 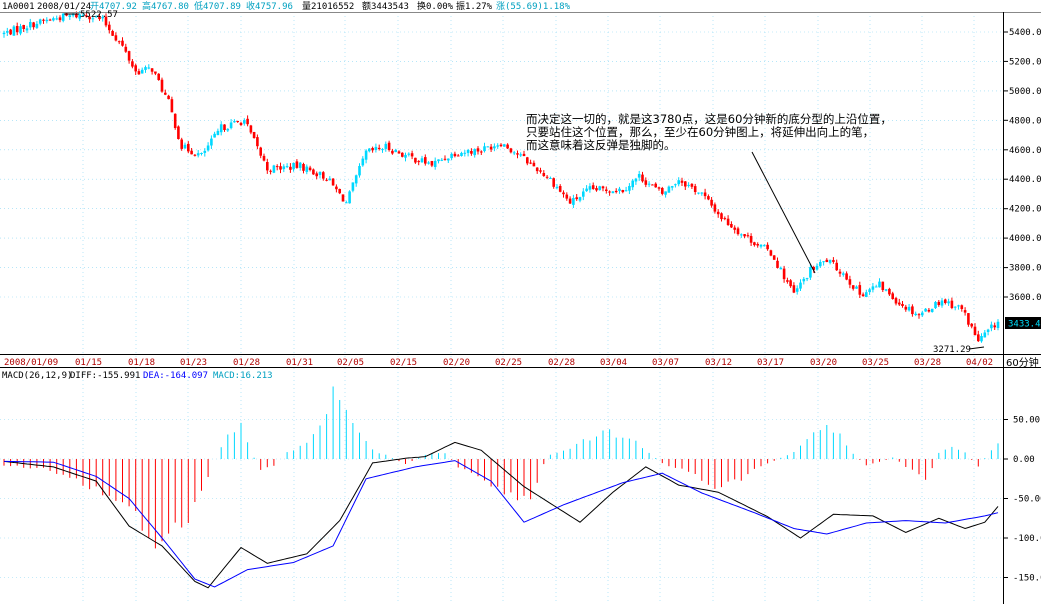 What do you see at coordinates (141, 363) in the screenshot?
I see `date-label: 01/18` at bounding box center [141, 363].